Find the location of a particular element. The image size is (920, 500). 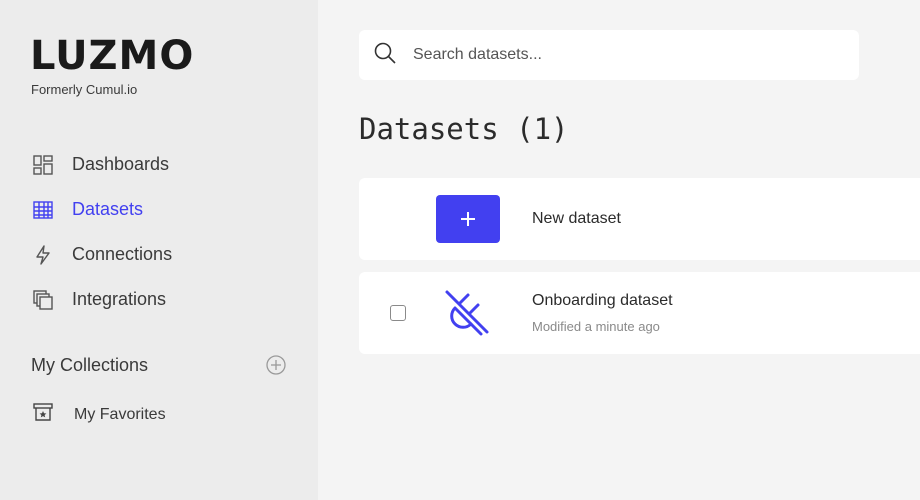

sidebar-item-label: Datasets is located at coordinates (108, 209).